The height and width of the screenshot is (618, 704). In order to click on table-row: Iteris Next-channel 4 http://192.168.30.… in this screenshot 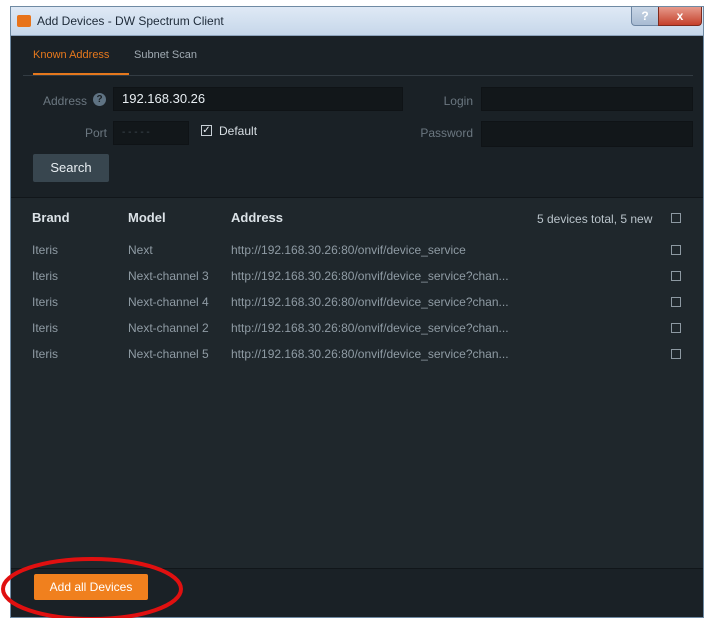, I will do `click(357, 302)`.